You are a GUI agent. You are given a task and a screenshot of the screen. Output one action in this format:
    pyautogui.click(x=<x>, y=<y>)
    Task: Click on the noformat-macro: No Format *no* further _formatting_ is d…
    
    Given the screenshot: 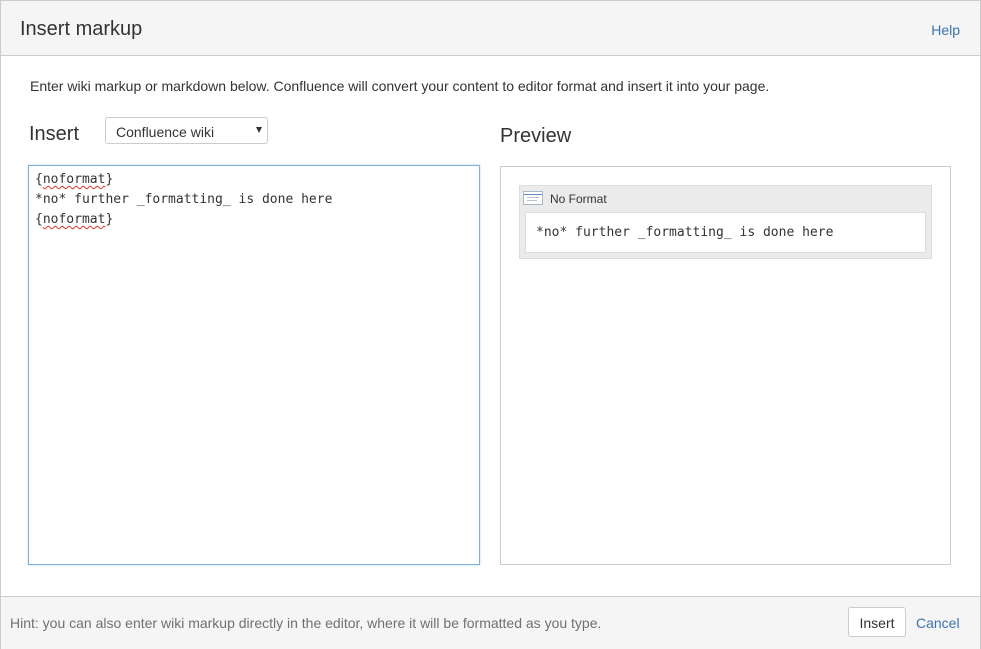 What is the action you would take?
    pyautogui.click(x=725, y=222)
    